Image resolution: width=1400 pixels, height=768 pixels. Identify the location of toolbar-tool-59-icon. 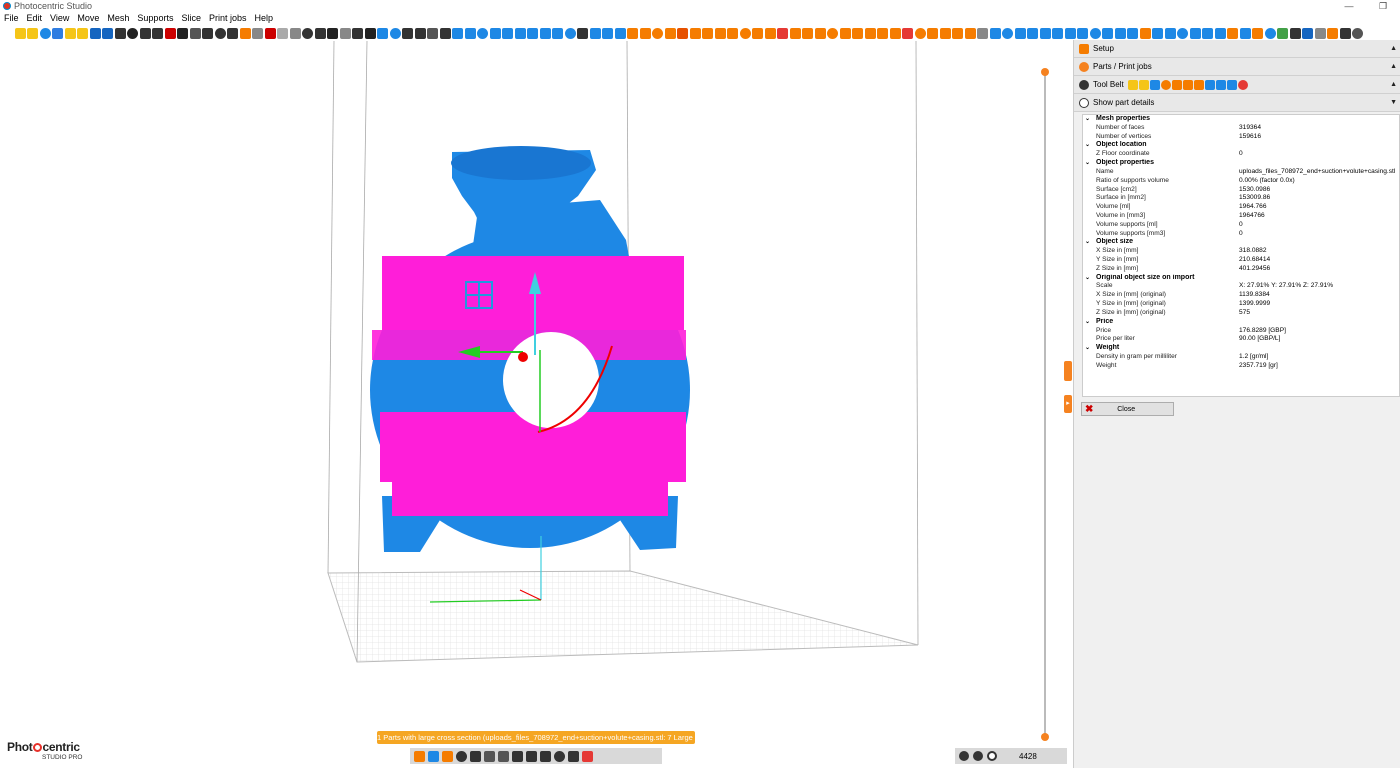
(732, 33).